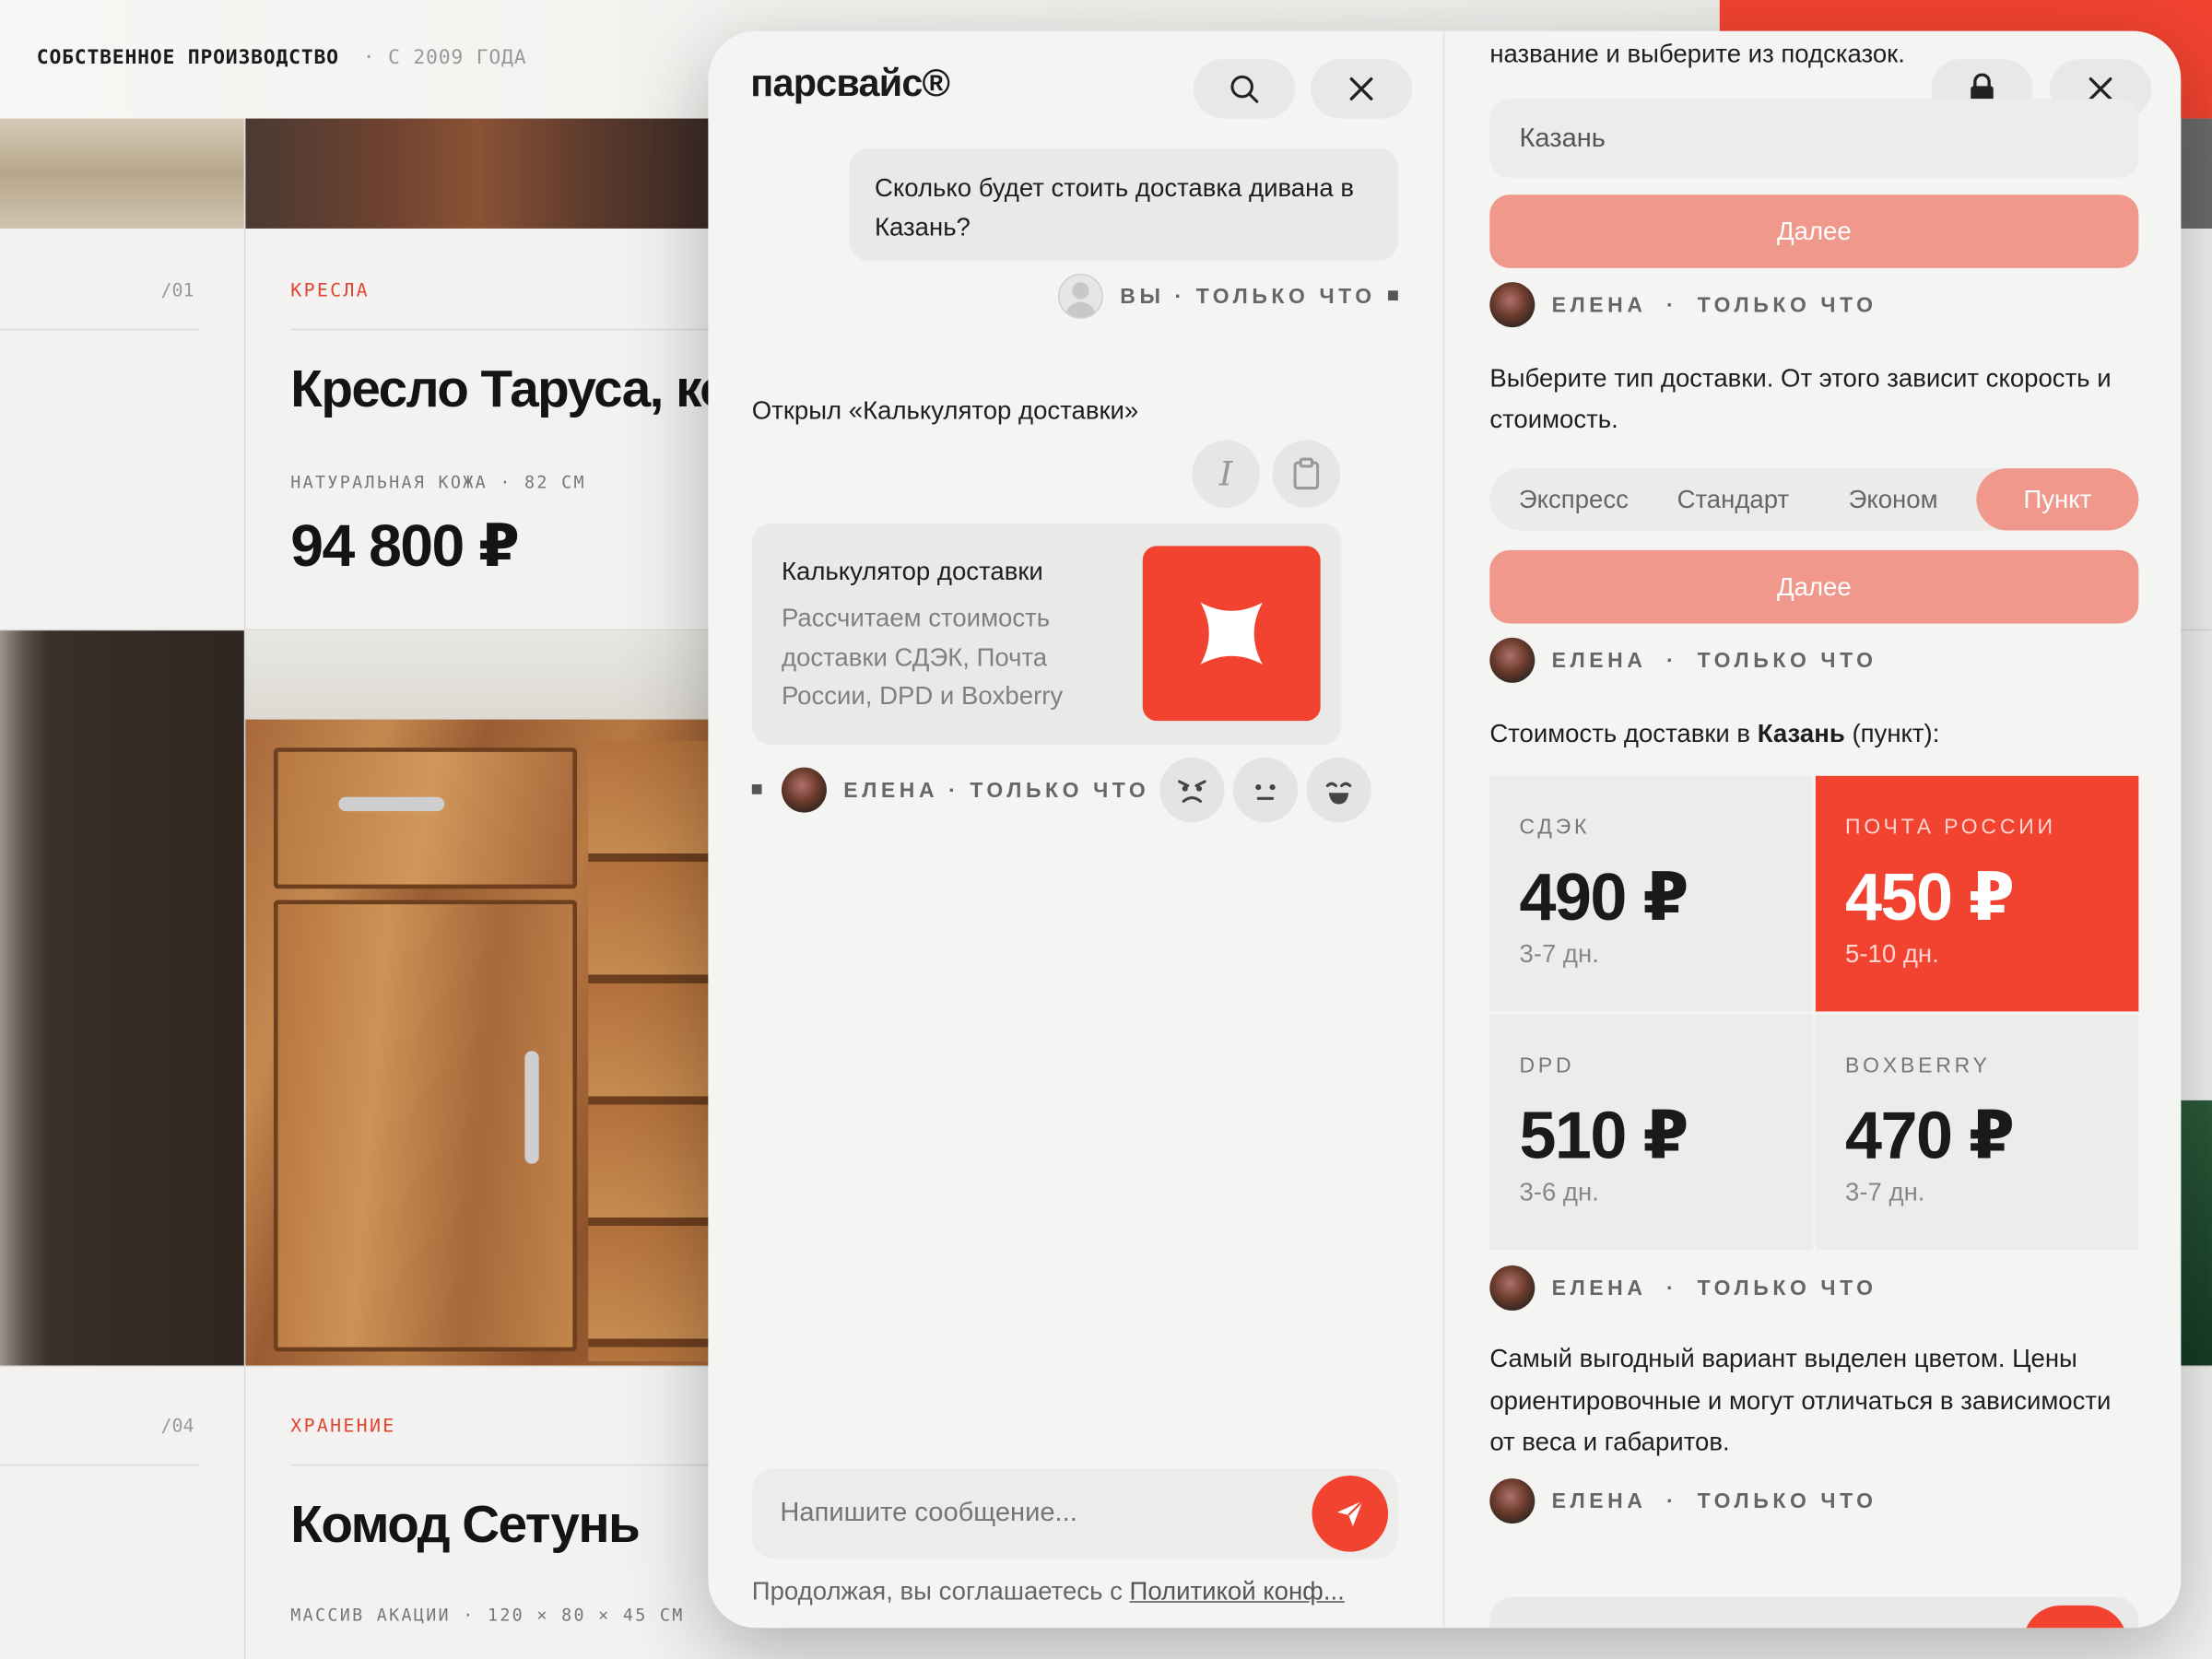 This screenshot has width=2212, height=1659. I want to click on search-button, so click(1244, 89).